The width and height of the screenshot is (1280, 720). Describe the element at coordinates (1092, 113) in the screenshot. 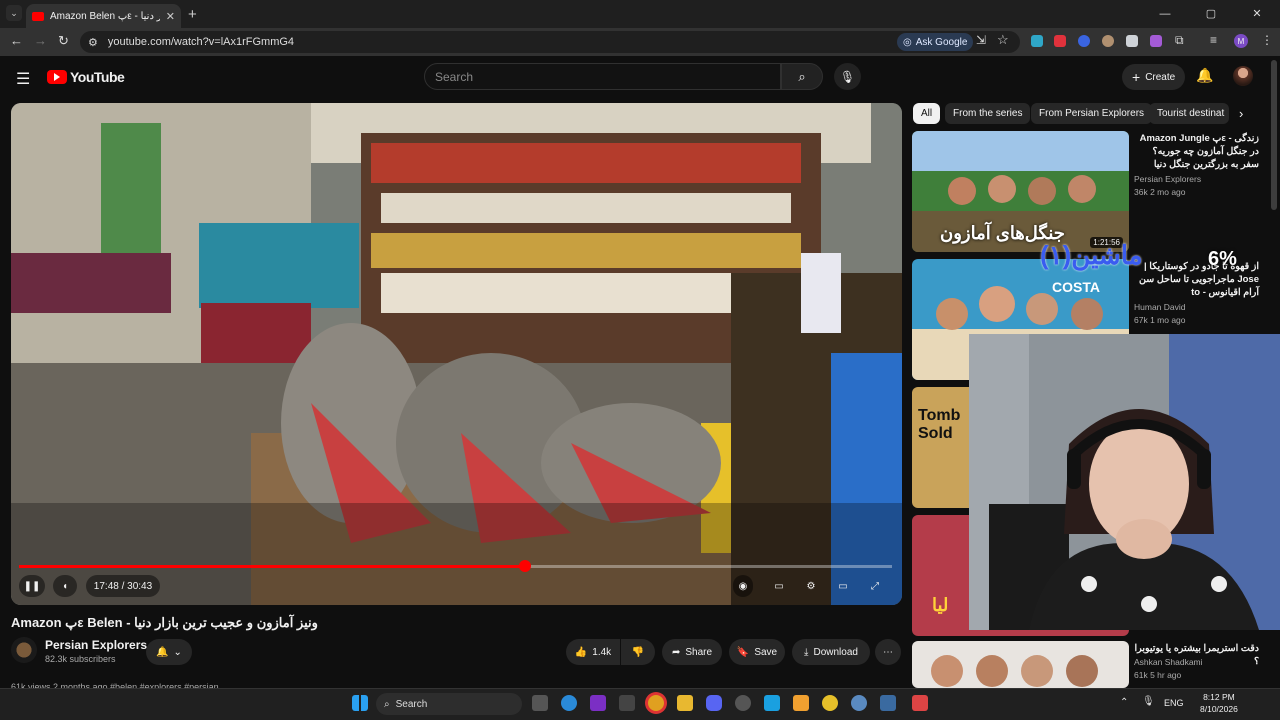

I see `chip-from-channel: From Persian Explorers` at that location.